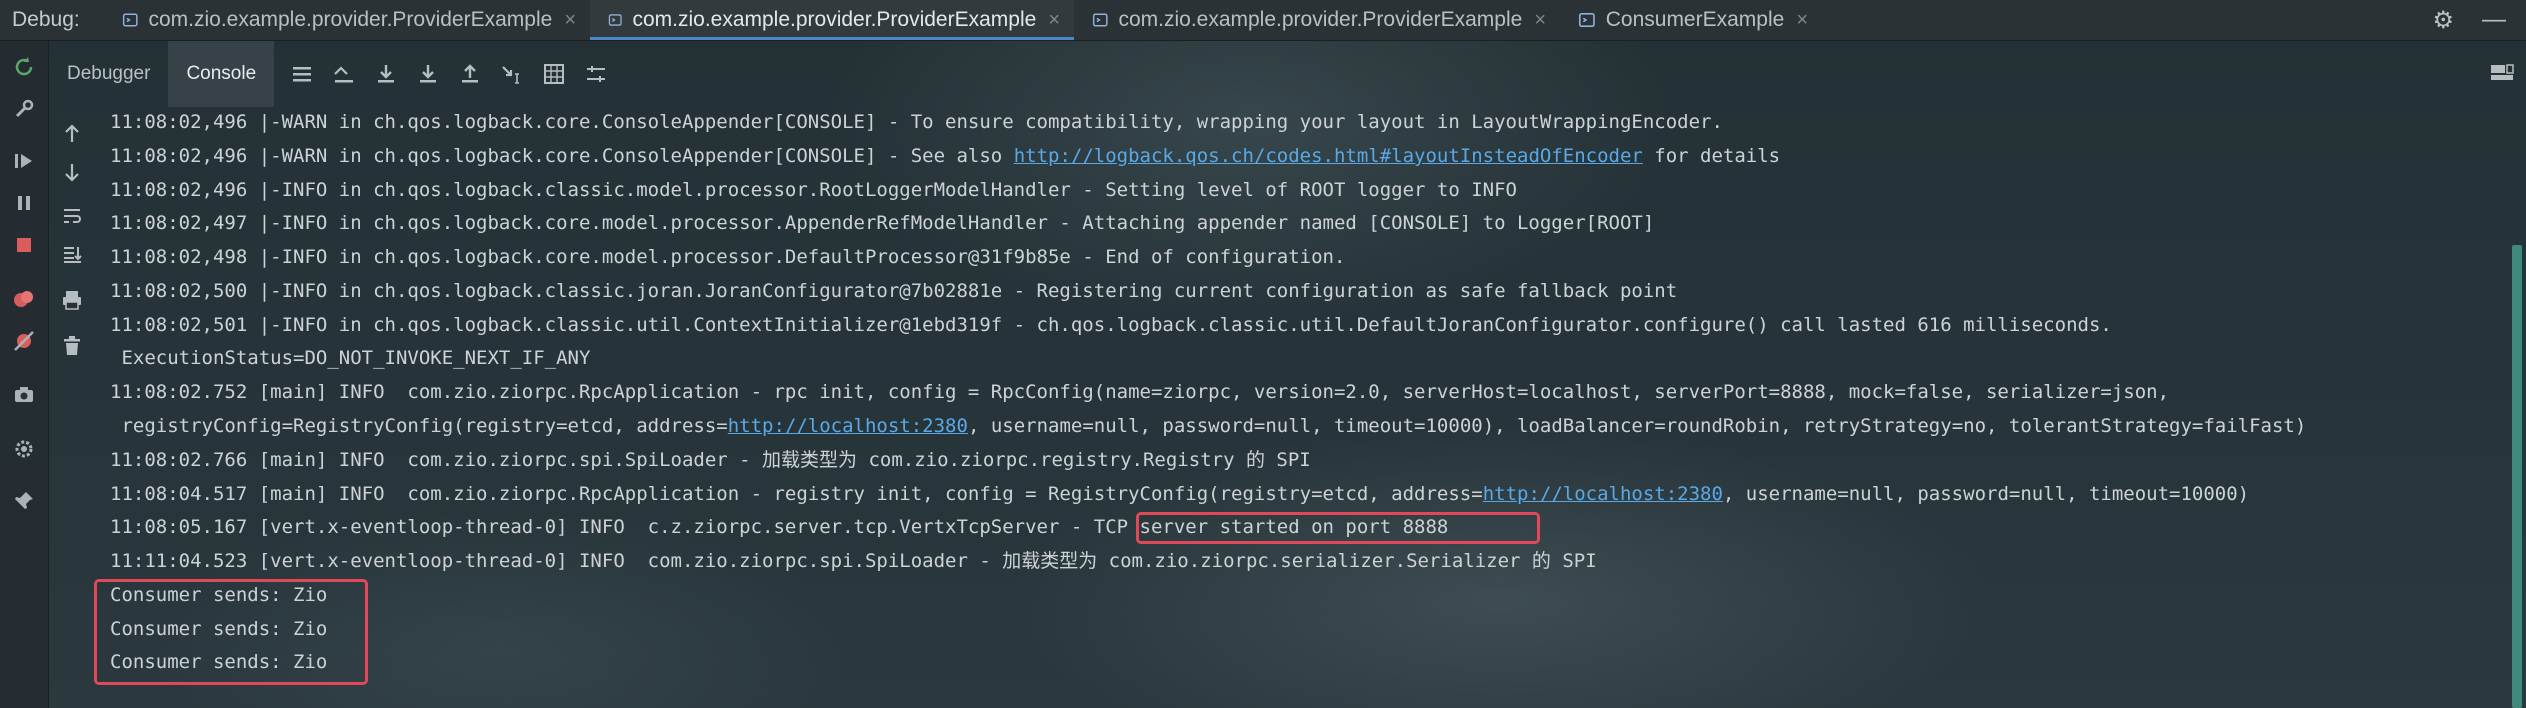  Describe the element at coordinates (386, 74) in the screenshot. I see `step-over-icon` at that location.